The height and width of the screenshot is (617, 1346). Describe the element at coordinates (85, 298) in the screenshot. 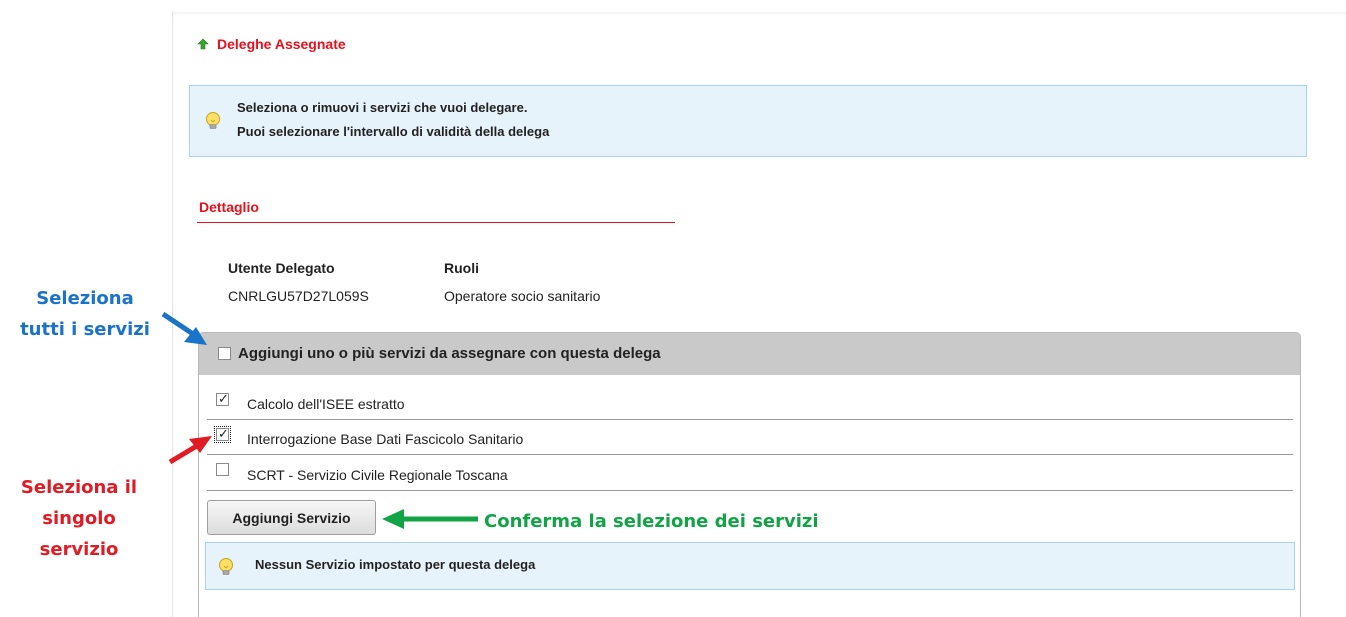

I see `annotation-select-all-line-1: Seleziona` at that location.